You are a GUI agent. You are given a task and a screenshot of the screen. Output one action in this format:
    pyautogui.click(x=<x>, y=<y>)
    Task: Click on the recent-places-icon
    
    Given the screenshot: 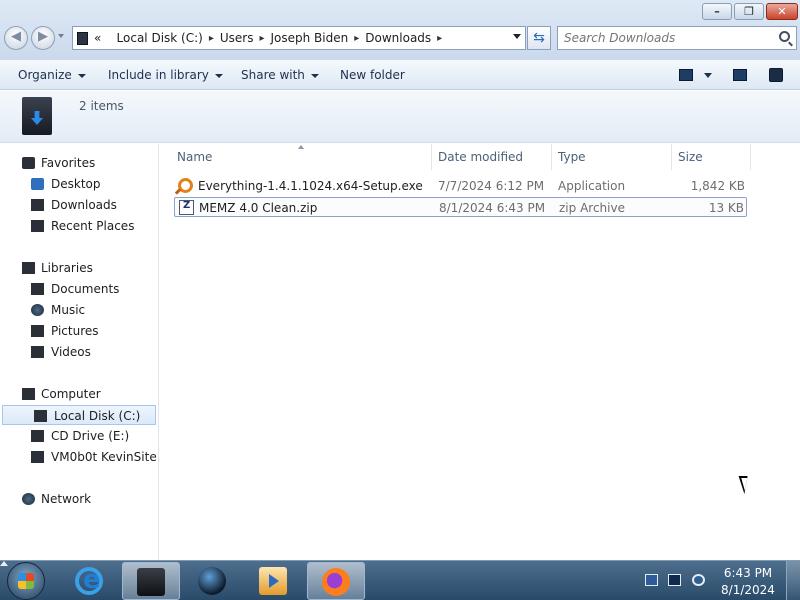 What is the action you would take?
    pyautogui.click(x=37, y=226)
    